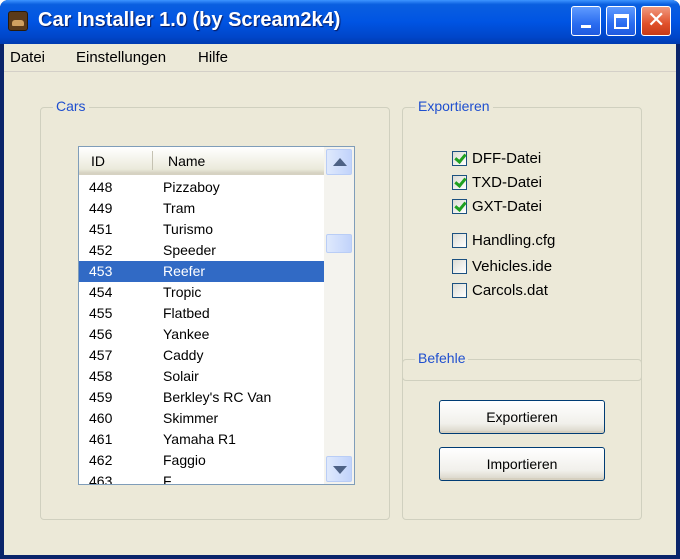 Image resolution: width=680 pixels, height=559 pixels. I want to click on table-row: 449 Tram, so click(201, 208).